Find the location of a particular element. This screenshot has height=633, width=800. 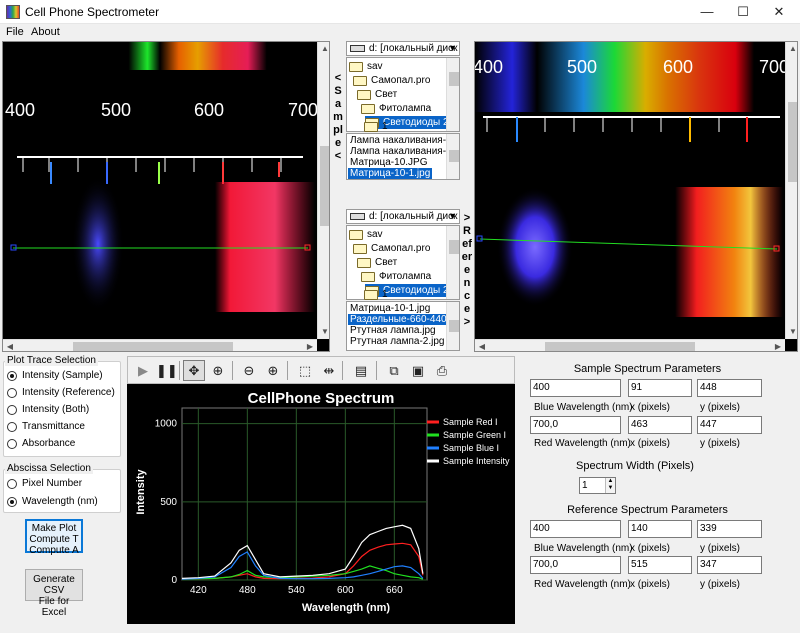

menu-about: About is located at coordinates (45, 32).